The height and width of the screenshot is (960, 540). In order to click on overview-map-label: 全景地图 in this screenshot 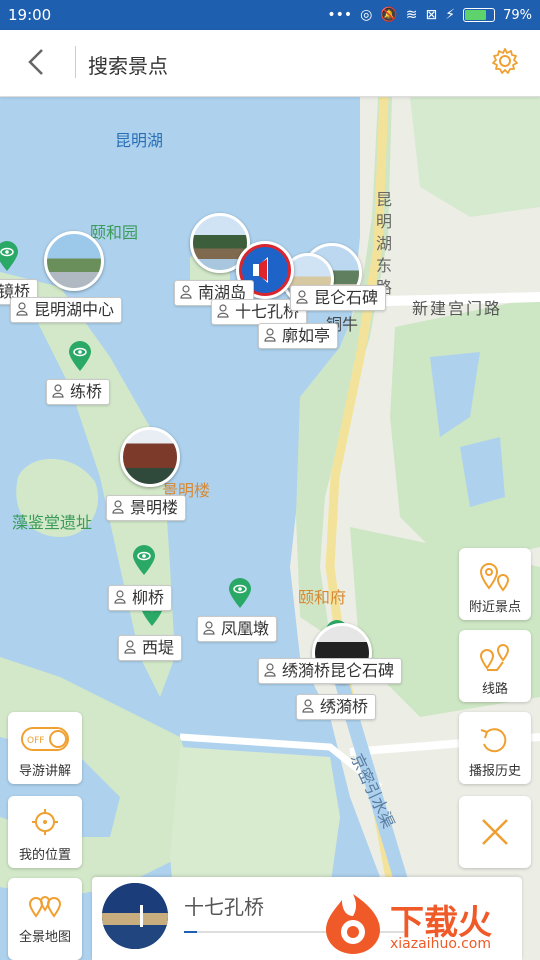, I will do `click(44, 937)`.